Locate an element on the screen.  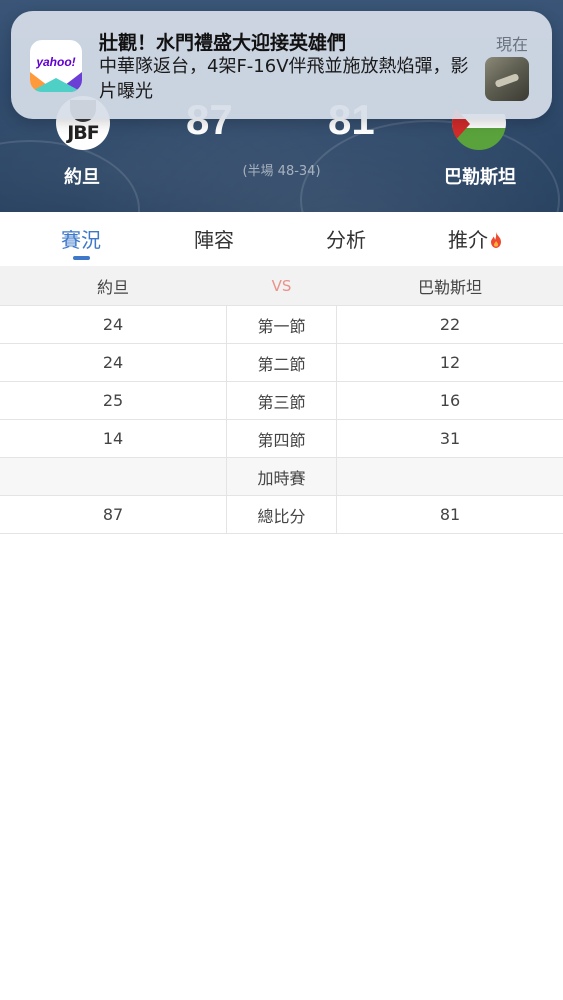
tab-active-indicator is located at coordinates (81, 258).